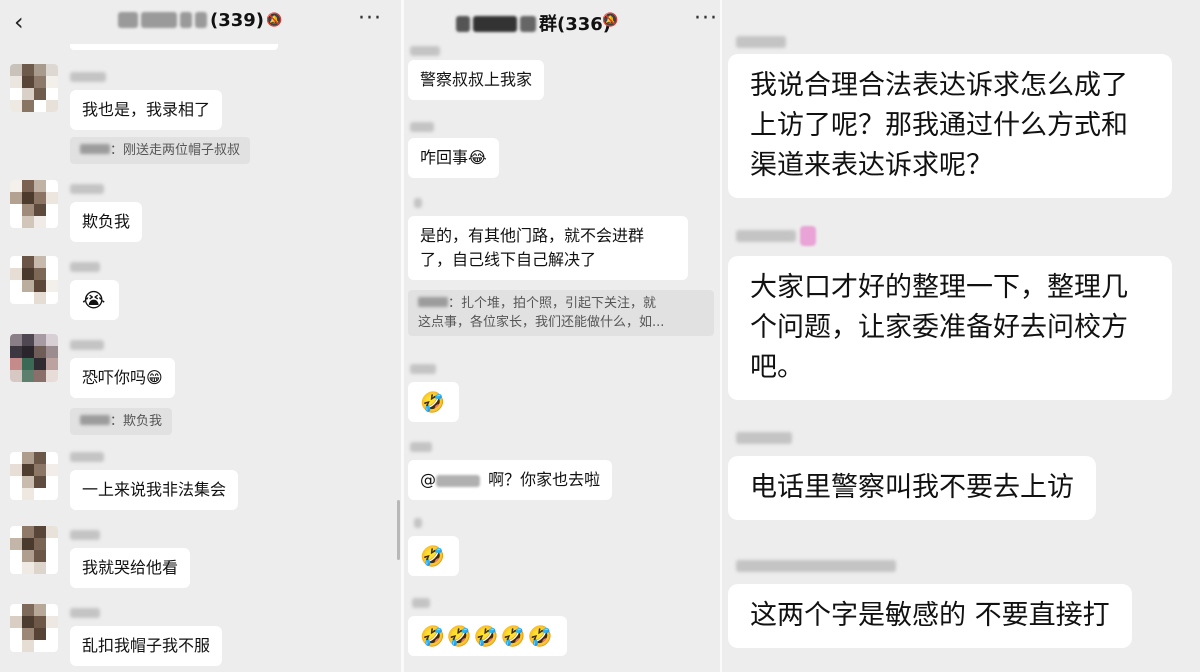 The height and width of the screenshot is (672, 1200). Describe the element at coordinates (453, 158) in the screenshot. I see `message-bubble: 咋回事😂` at that location.